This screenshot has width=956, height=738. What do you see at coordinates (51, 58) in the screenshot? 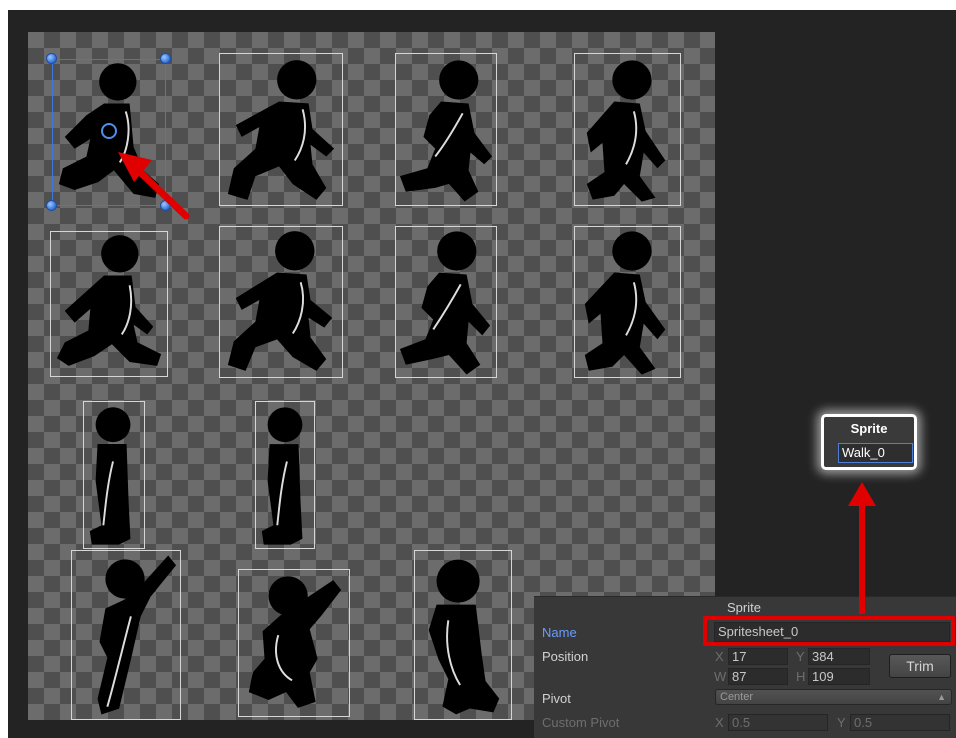
I see `resize-handle-top-left` at bounding box center [51, 58].